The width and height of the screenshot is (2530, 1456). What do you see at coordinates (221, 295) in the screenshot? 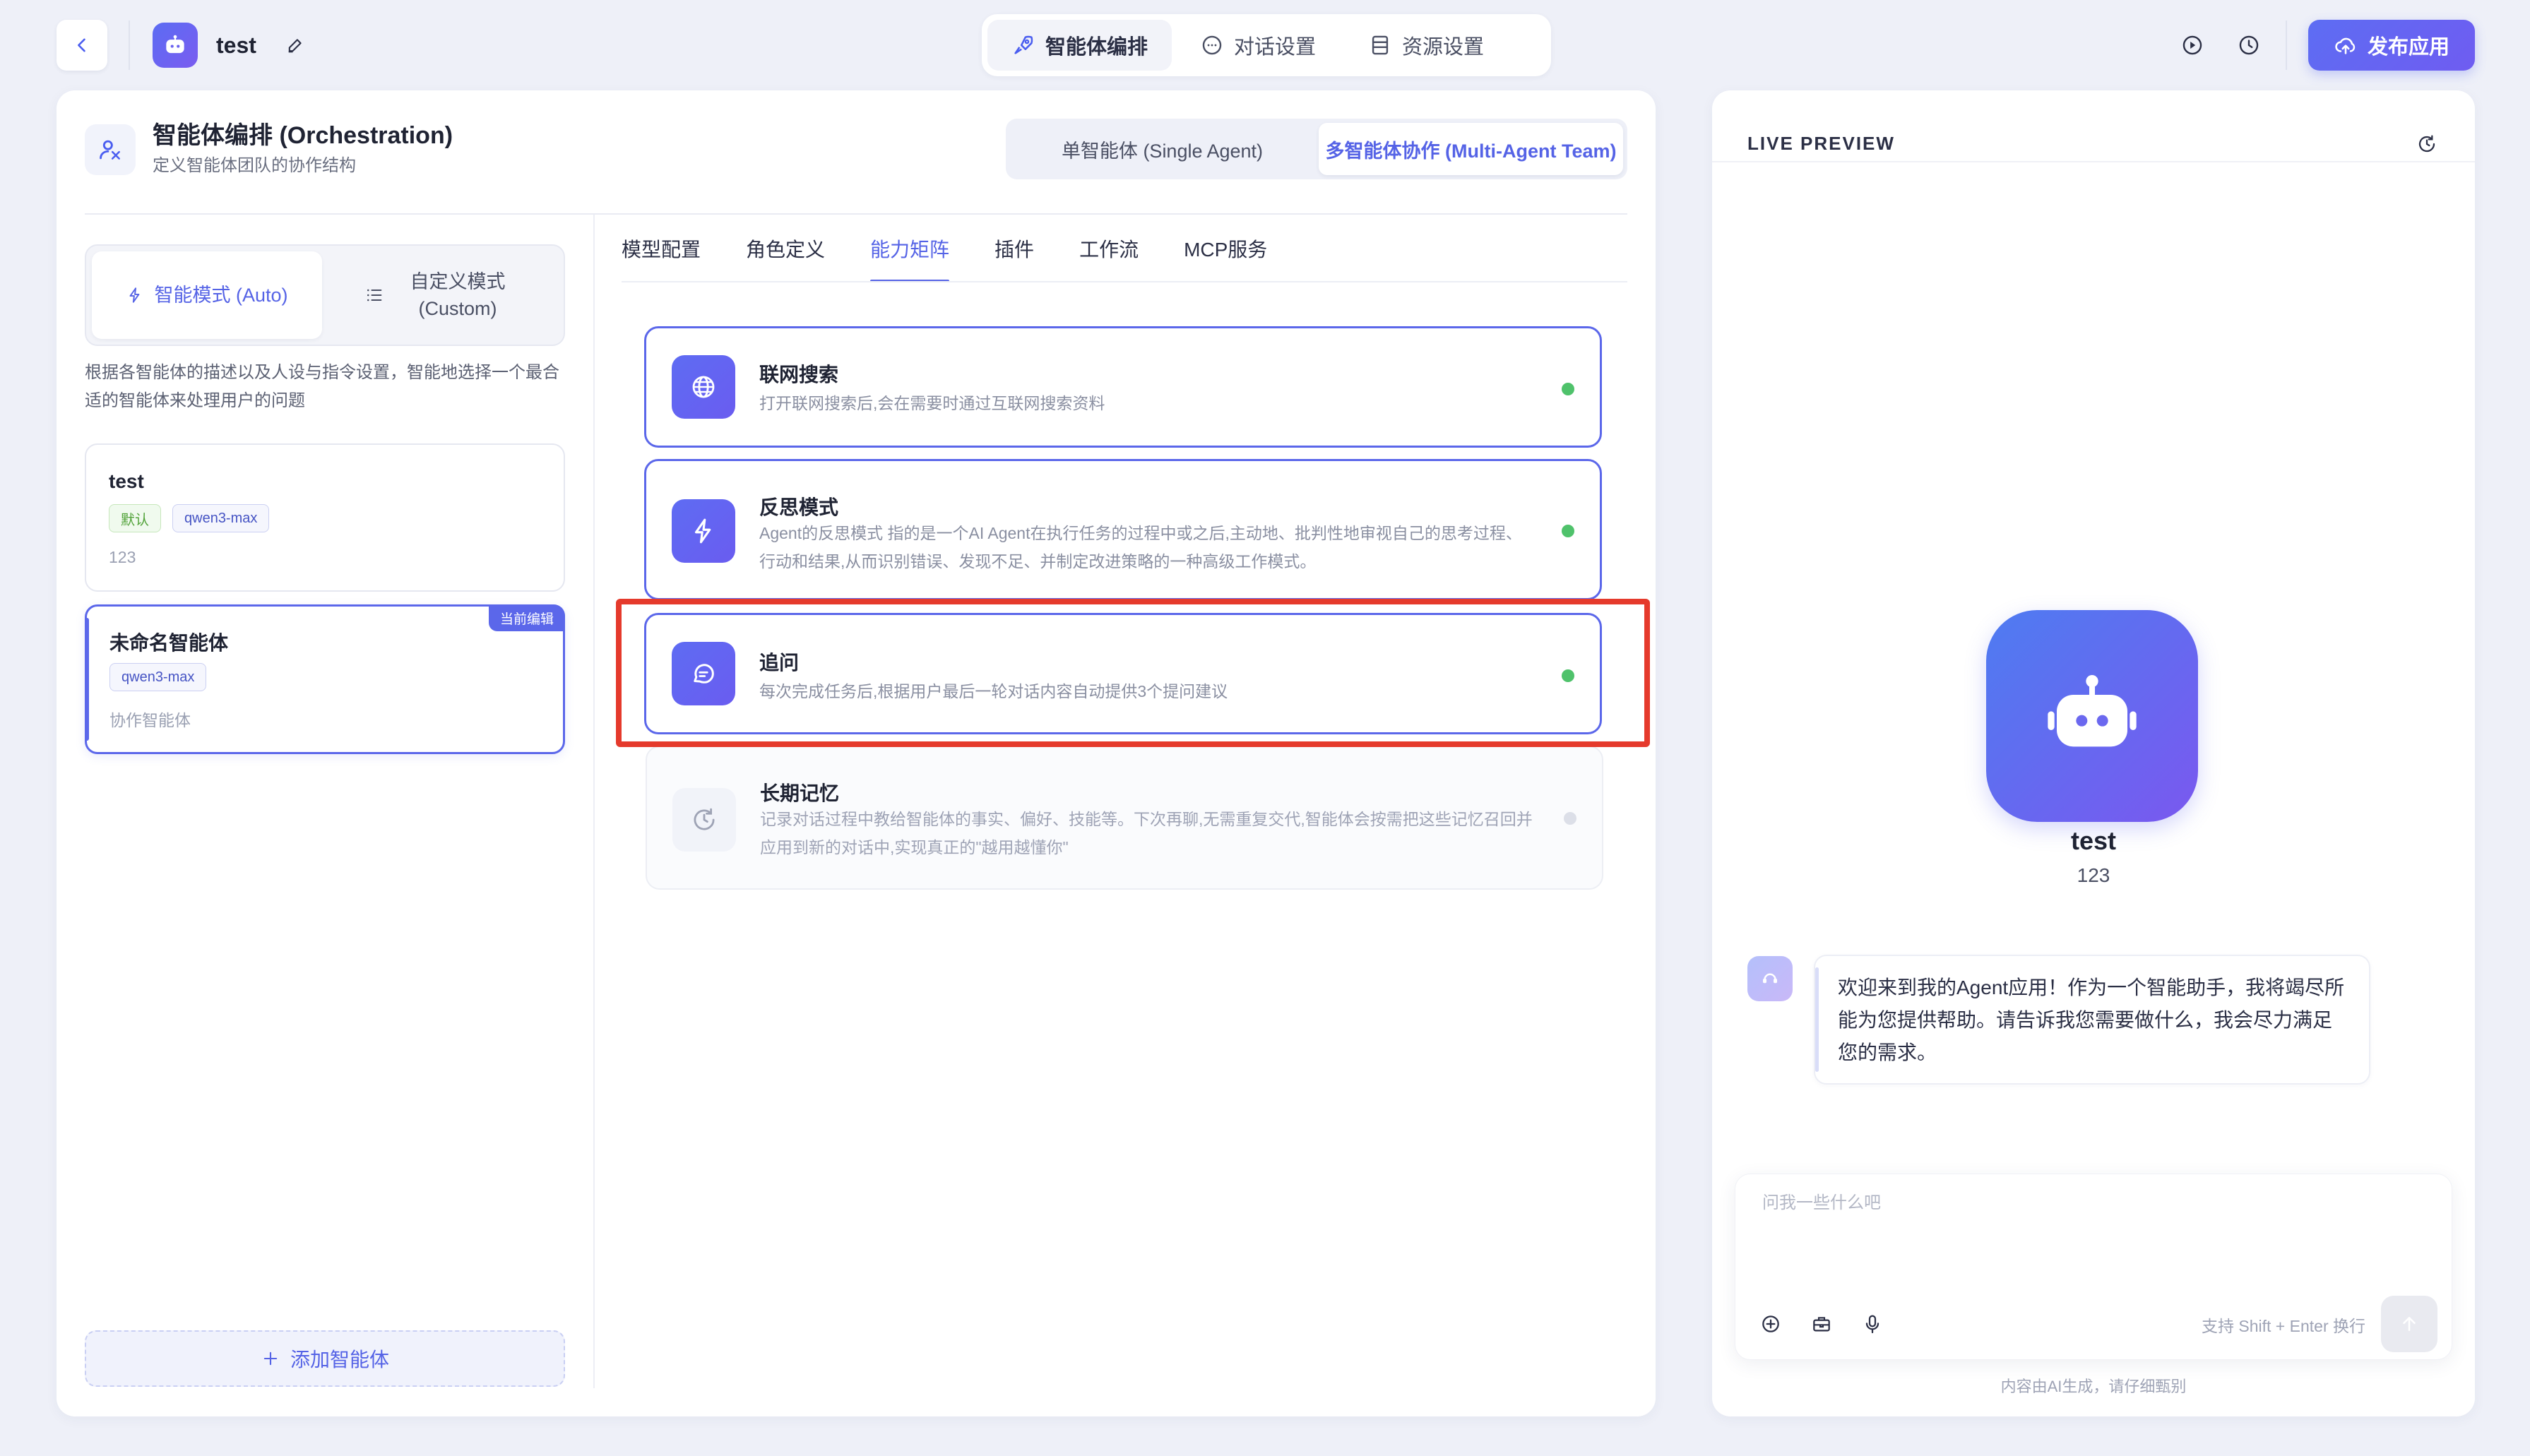
I see `auto-mode-label: 智能模式 (Auto)` at bounding box center [221, 295].